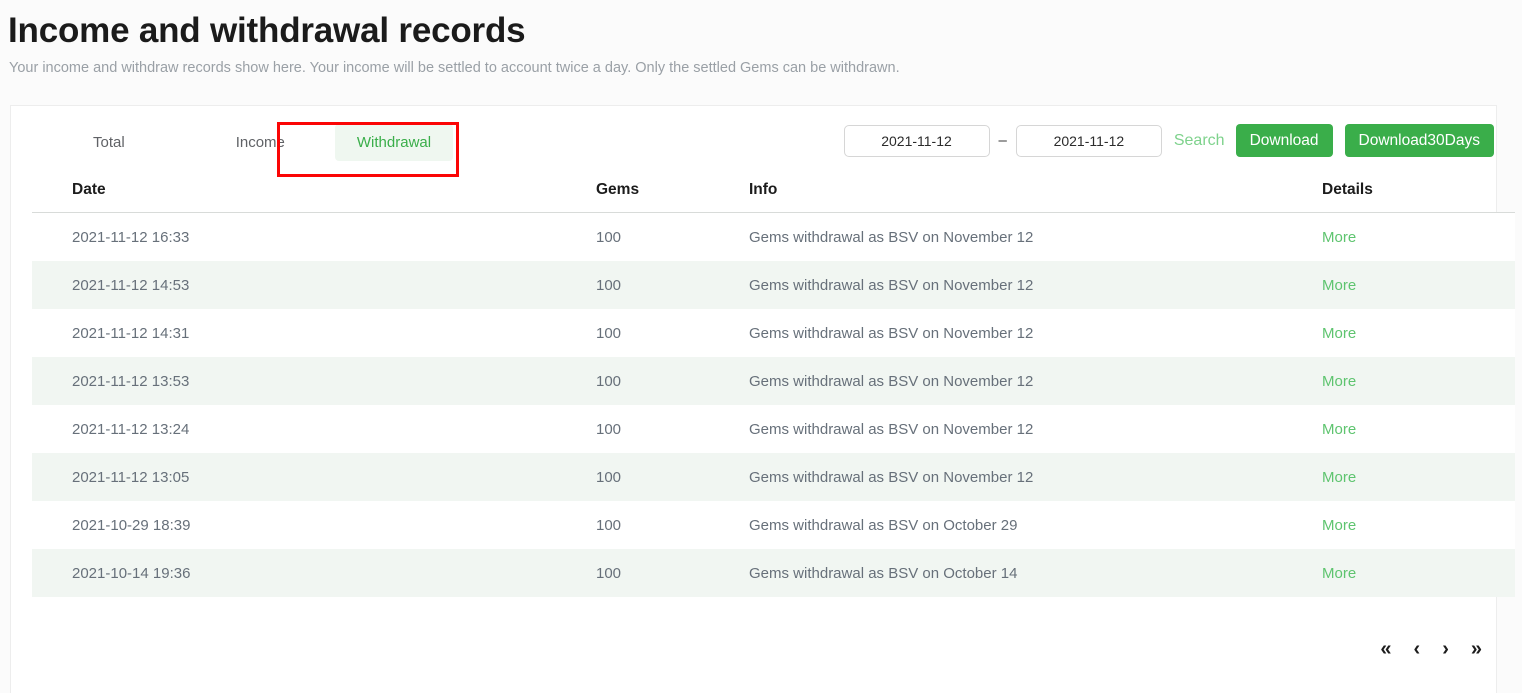 This screenshot has height=693, width=1522. What do you see at coordinates (1445, 649) in the screenshot?
I see `pagination-next-button: ›` at bounding box center [1445, 649].